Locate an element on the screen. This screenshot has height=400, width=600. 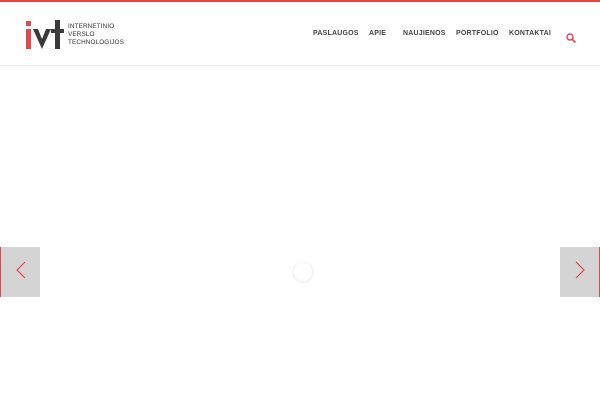
slider-next-button is located at coordinates (580, 272).